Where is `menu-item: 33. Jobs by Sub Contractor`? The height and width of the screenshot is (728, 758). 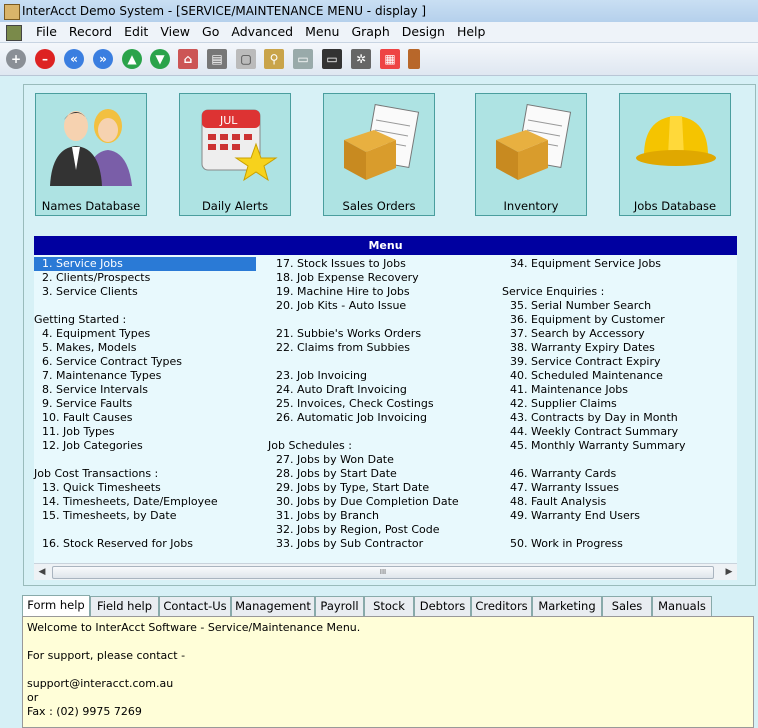 menu-item: 33. Jobs by Sub Contractor is located at coordinates (385, 544).